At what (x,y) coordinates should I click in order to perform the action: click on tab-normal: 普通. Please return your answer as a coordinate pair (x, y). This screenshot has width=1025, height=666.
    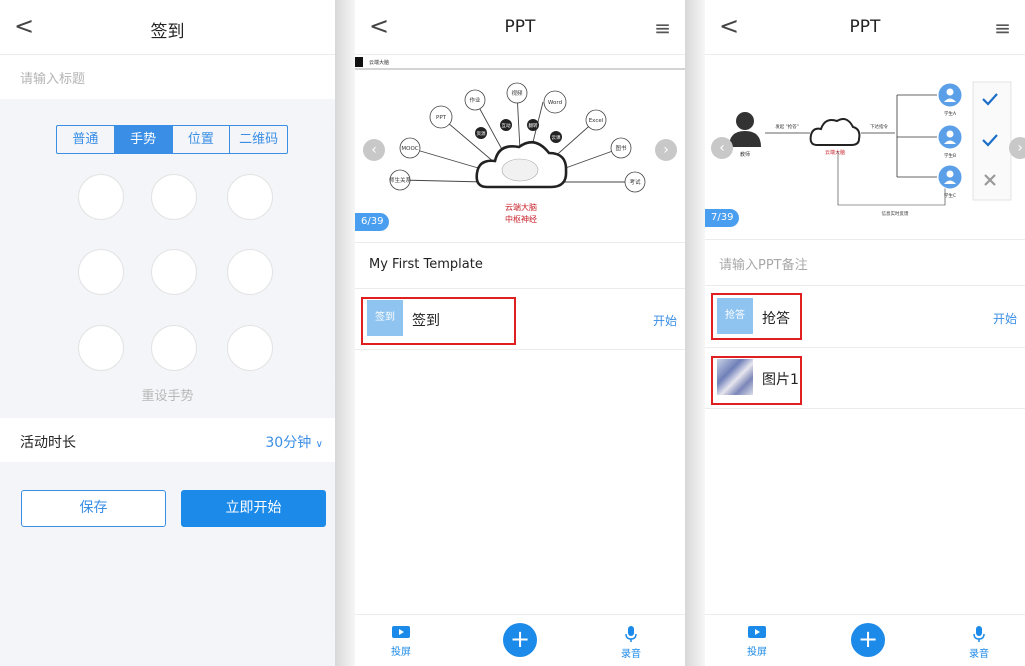
    Looking at the image, I should click on (86, 139).